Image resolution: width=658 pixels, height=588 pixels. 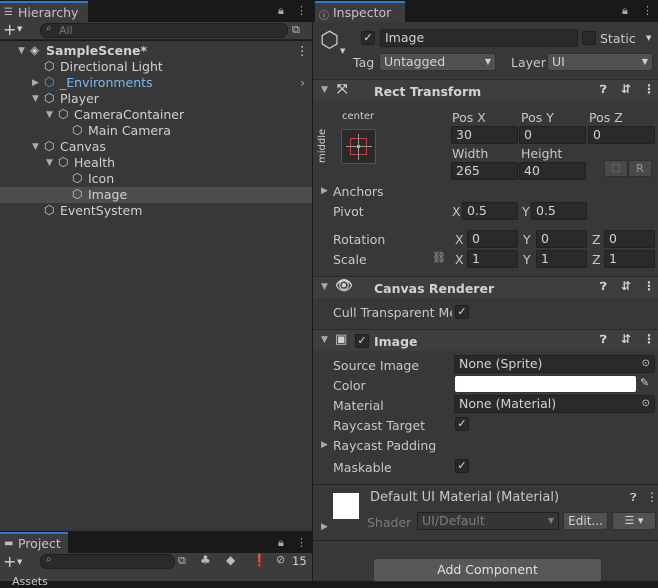 I want to click on open-prefab-arrow-icon: ›, so click(x=302, y=83).